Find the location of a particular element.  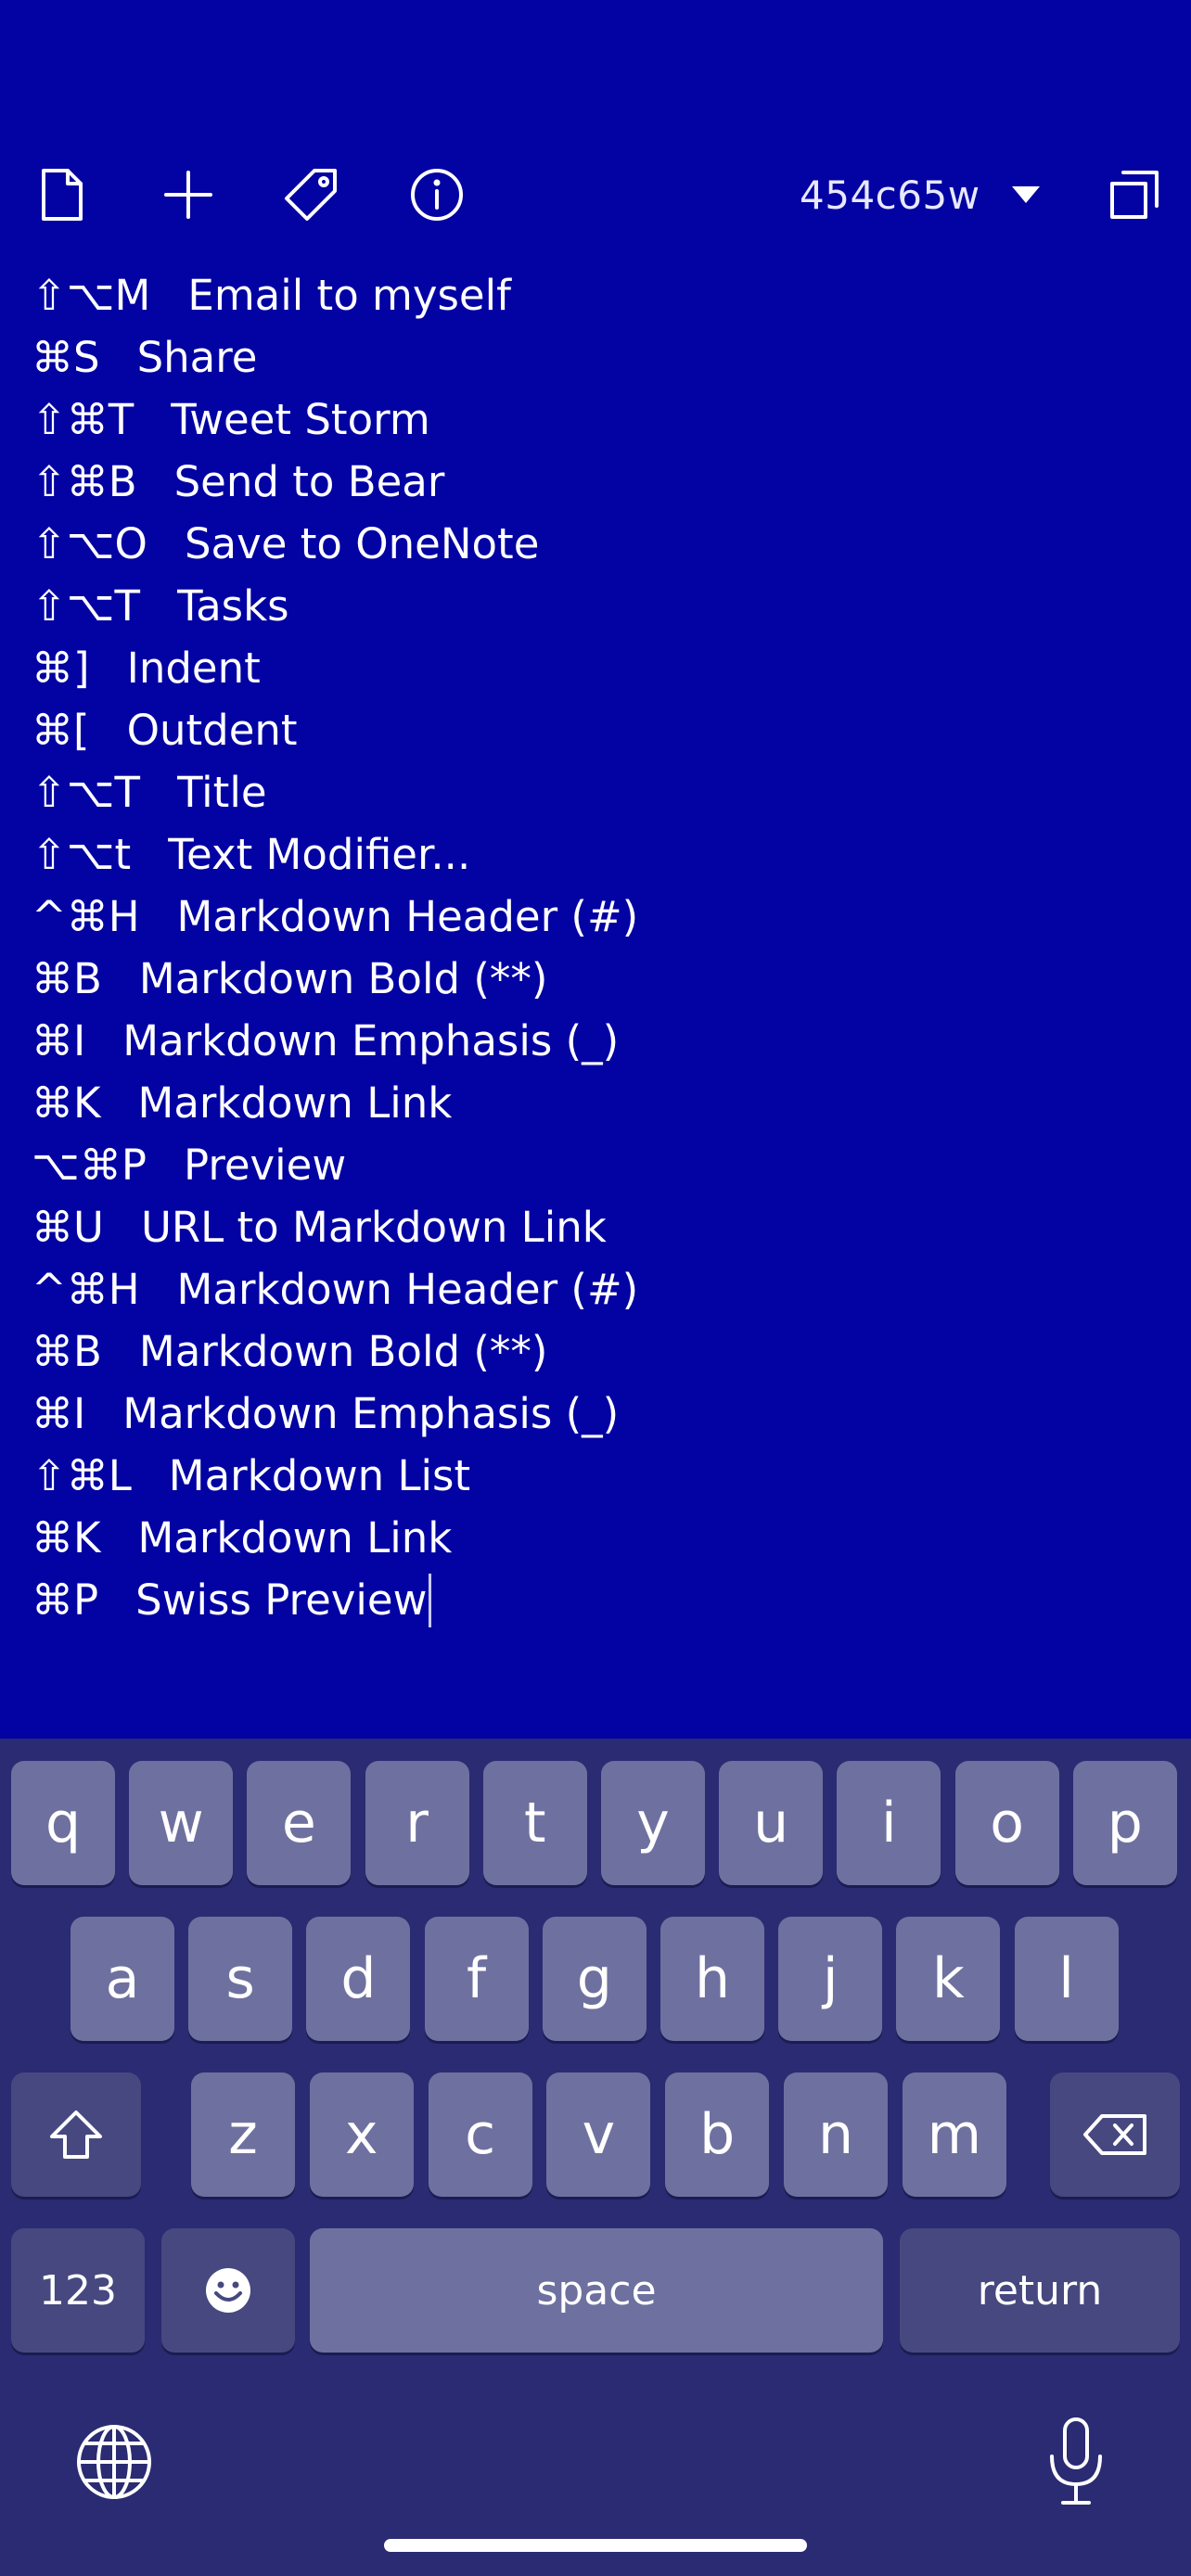

delete-key is located at coordinates (1115, 2134).